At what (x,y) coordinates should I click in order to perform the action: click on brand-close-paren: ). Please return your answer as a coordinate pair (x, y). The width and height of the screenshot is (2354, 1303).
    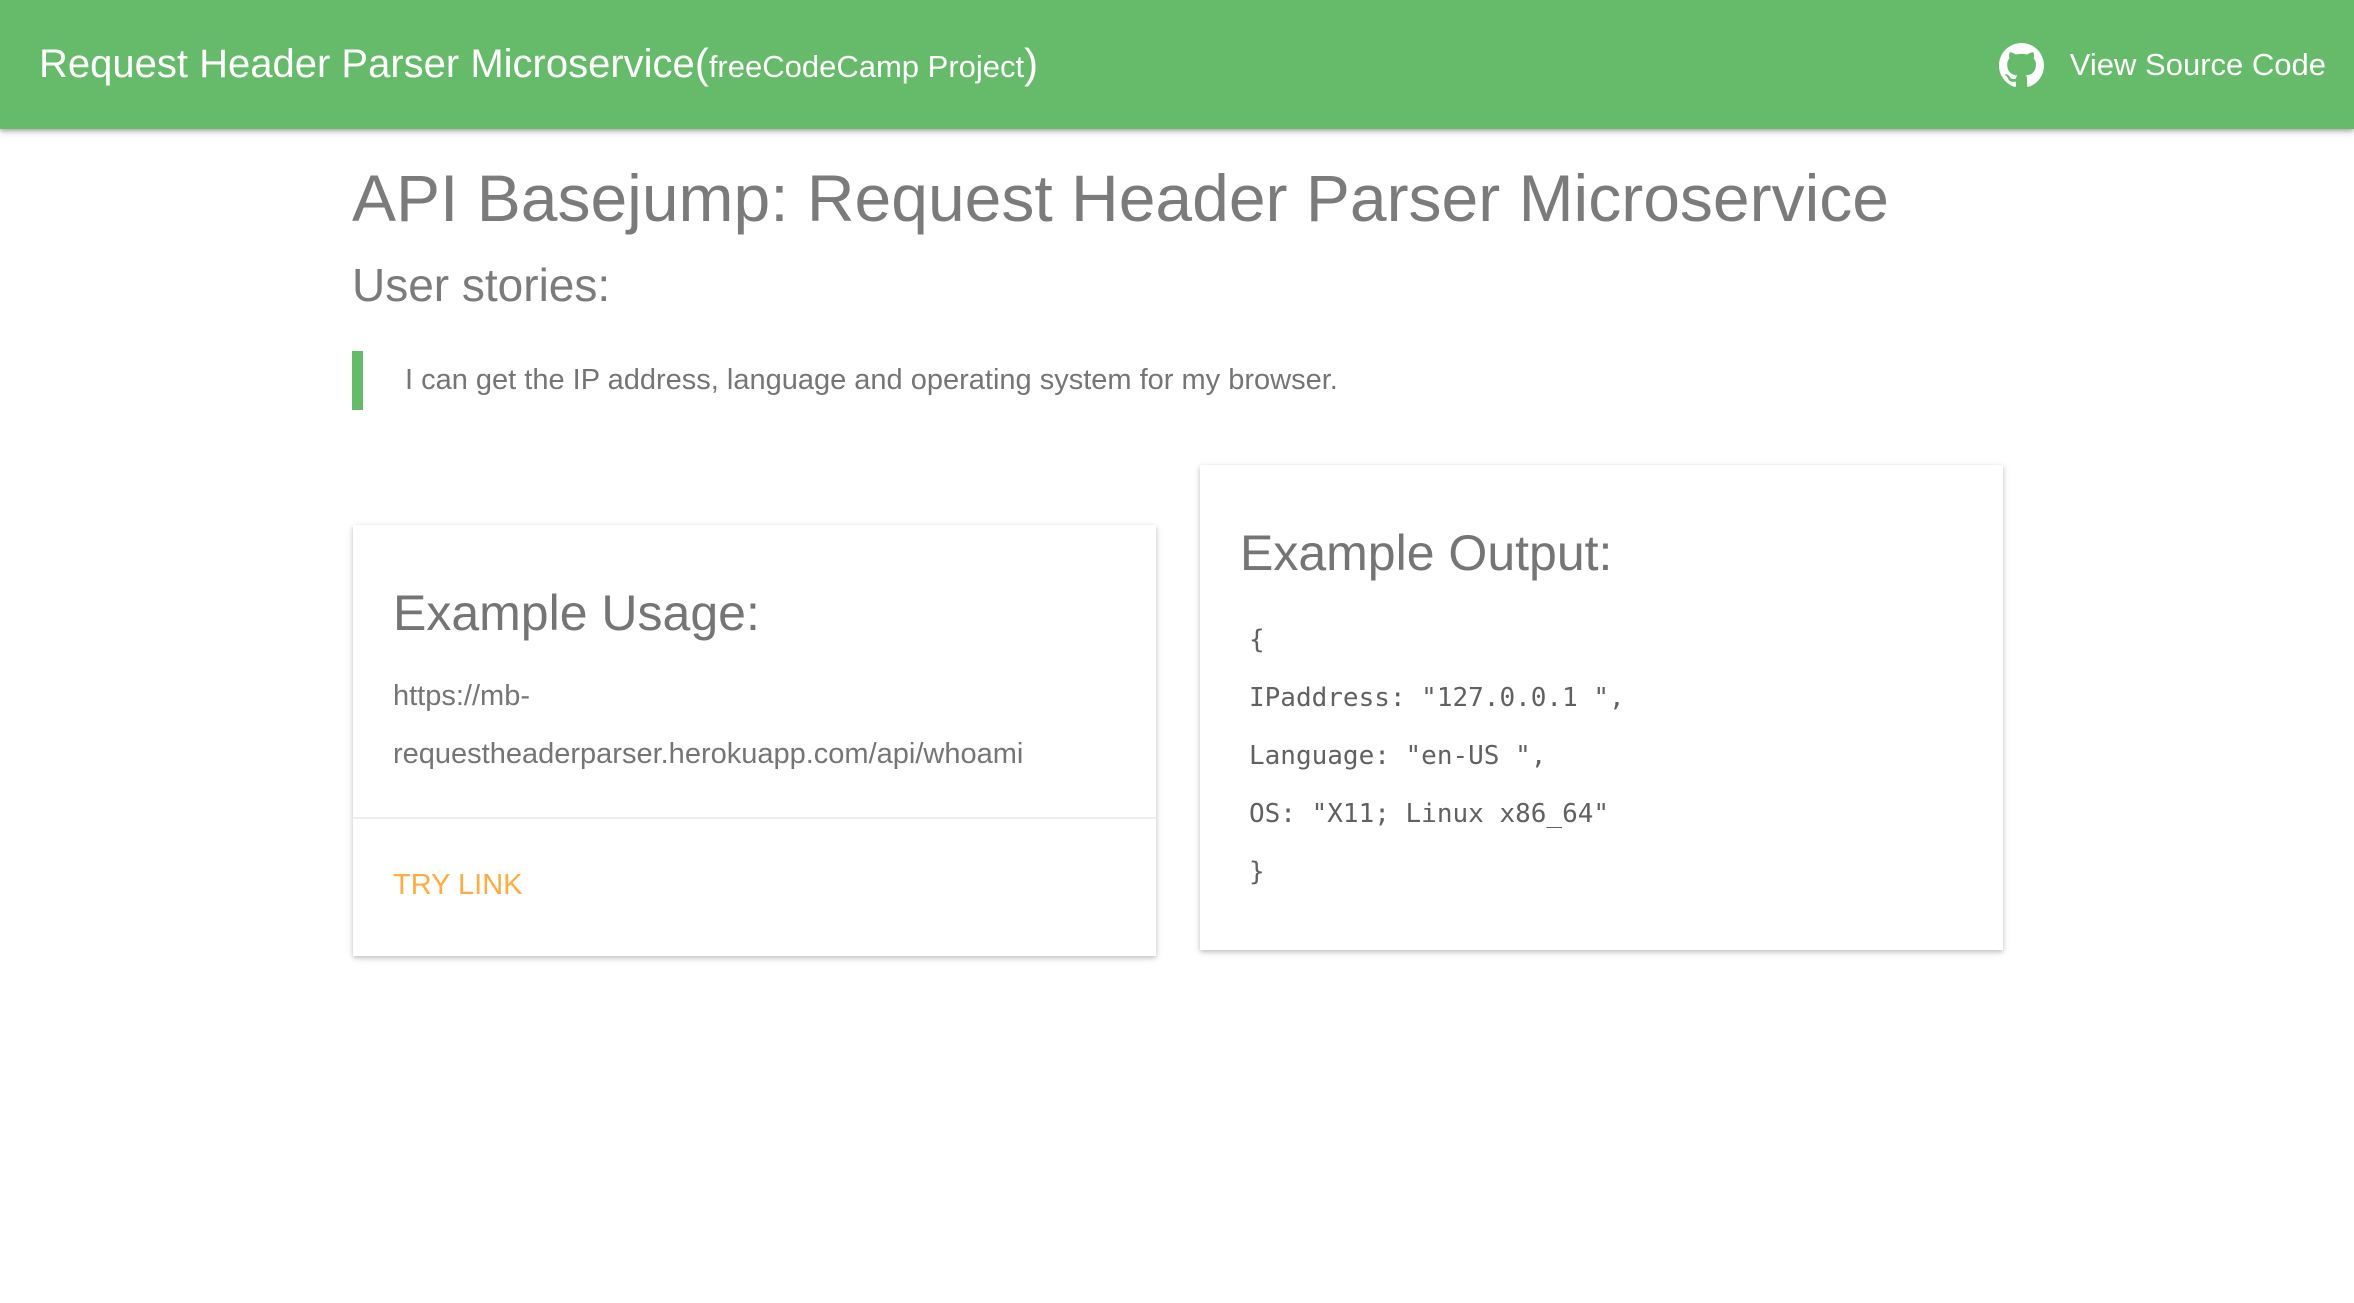
    Looking at the image, I should click on (1031, 63).